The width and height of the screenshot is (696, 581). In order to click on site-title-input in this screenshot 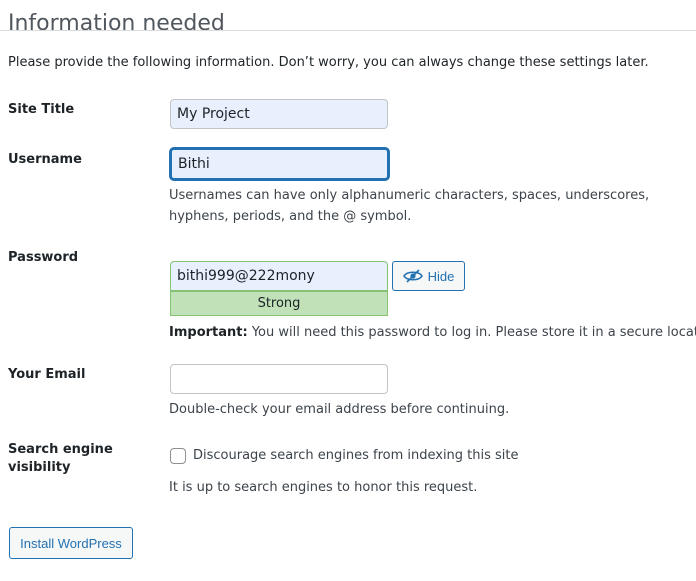, I will do `click(279, 114)`.